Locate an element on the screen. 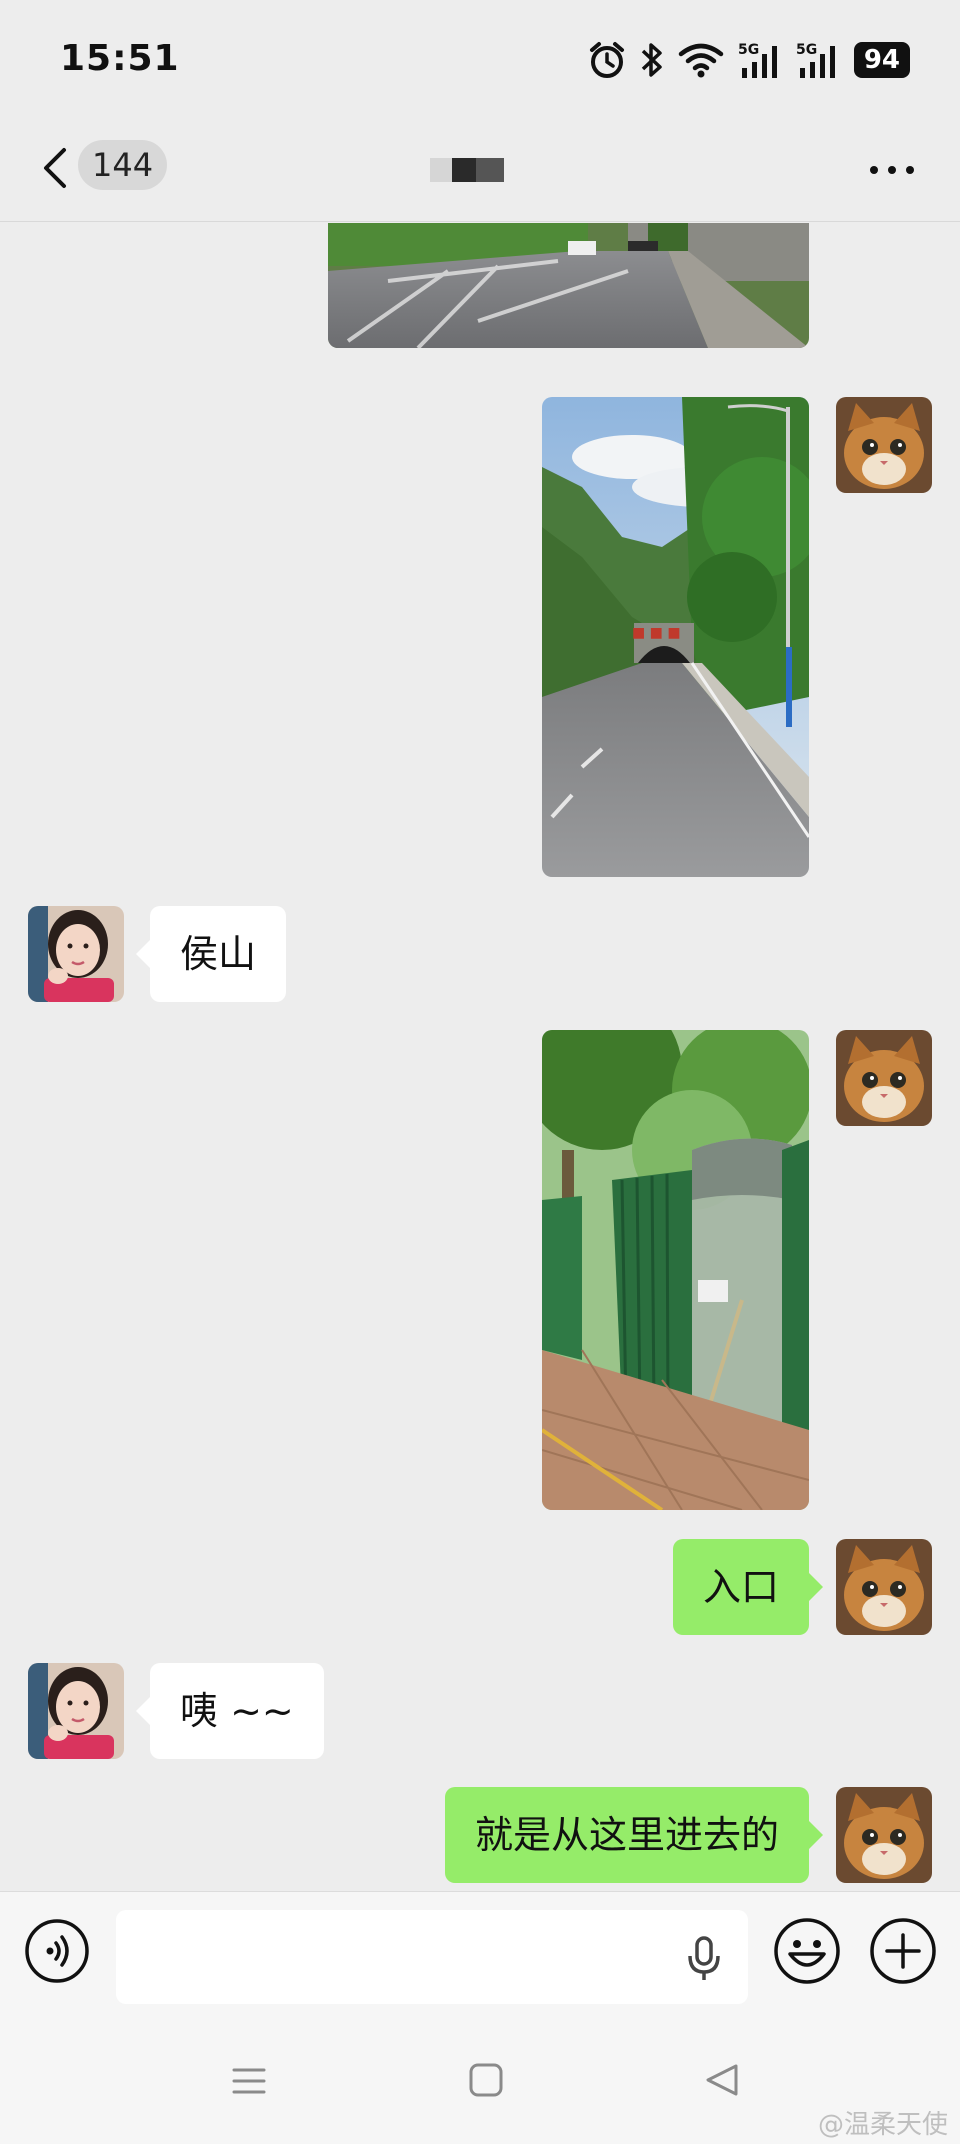 The height and width of the screenshot is (2144, 960). back-arrow-icon is located at coordinates (56, 168).